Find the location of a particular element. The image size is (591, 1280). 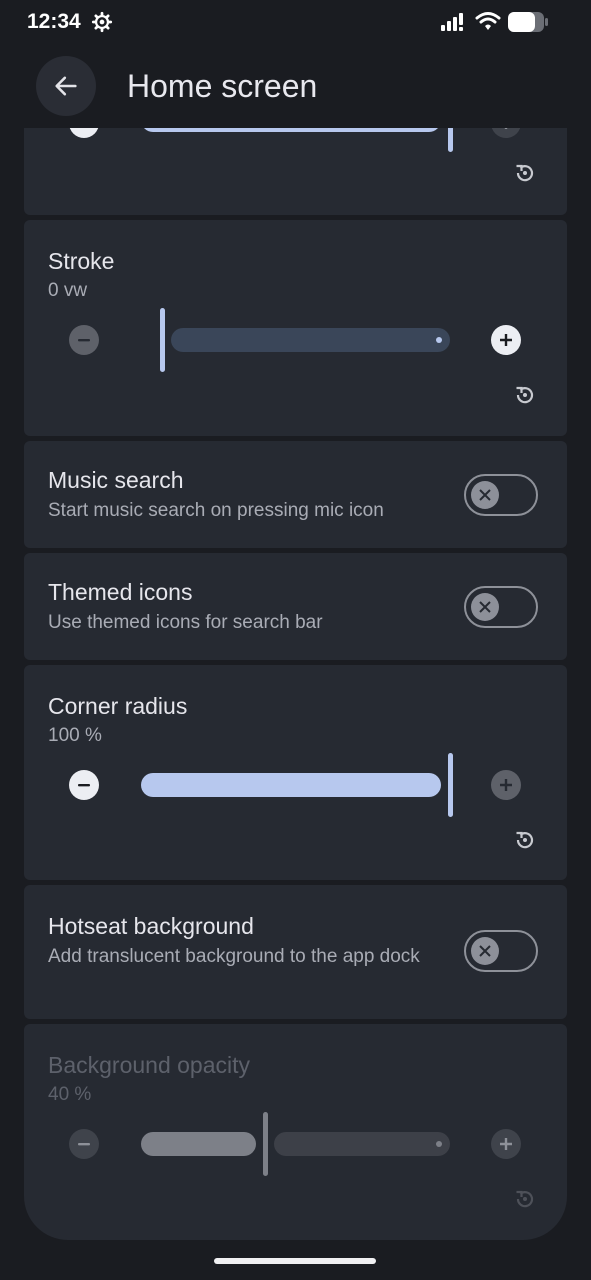

back-button is located at coordinates (66, 86).